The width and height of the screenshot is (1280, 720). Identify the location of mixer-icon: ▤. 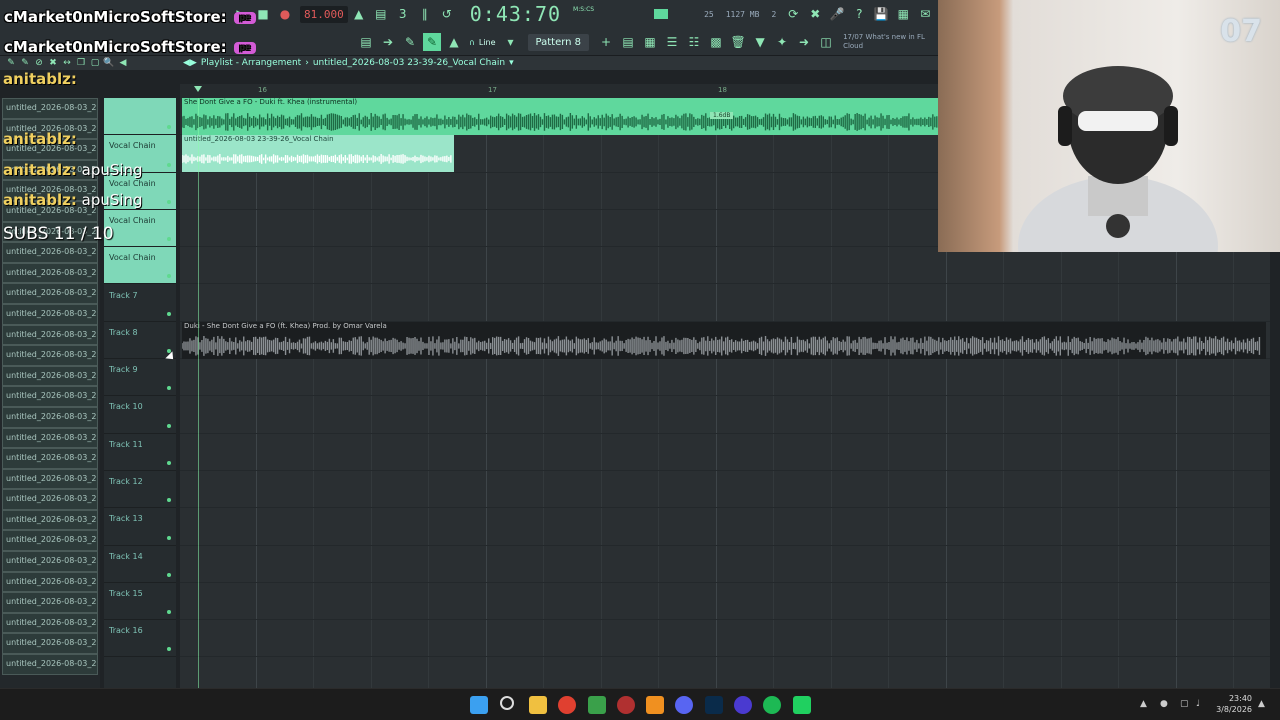
(628, 42).